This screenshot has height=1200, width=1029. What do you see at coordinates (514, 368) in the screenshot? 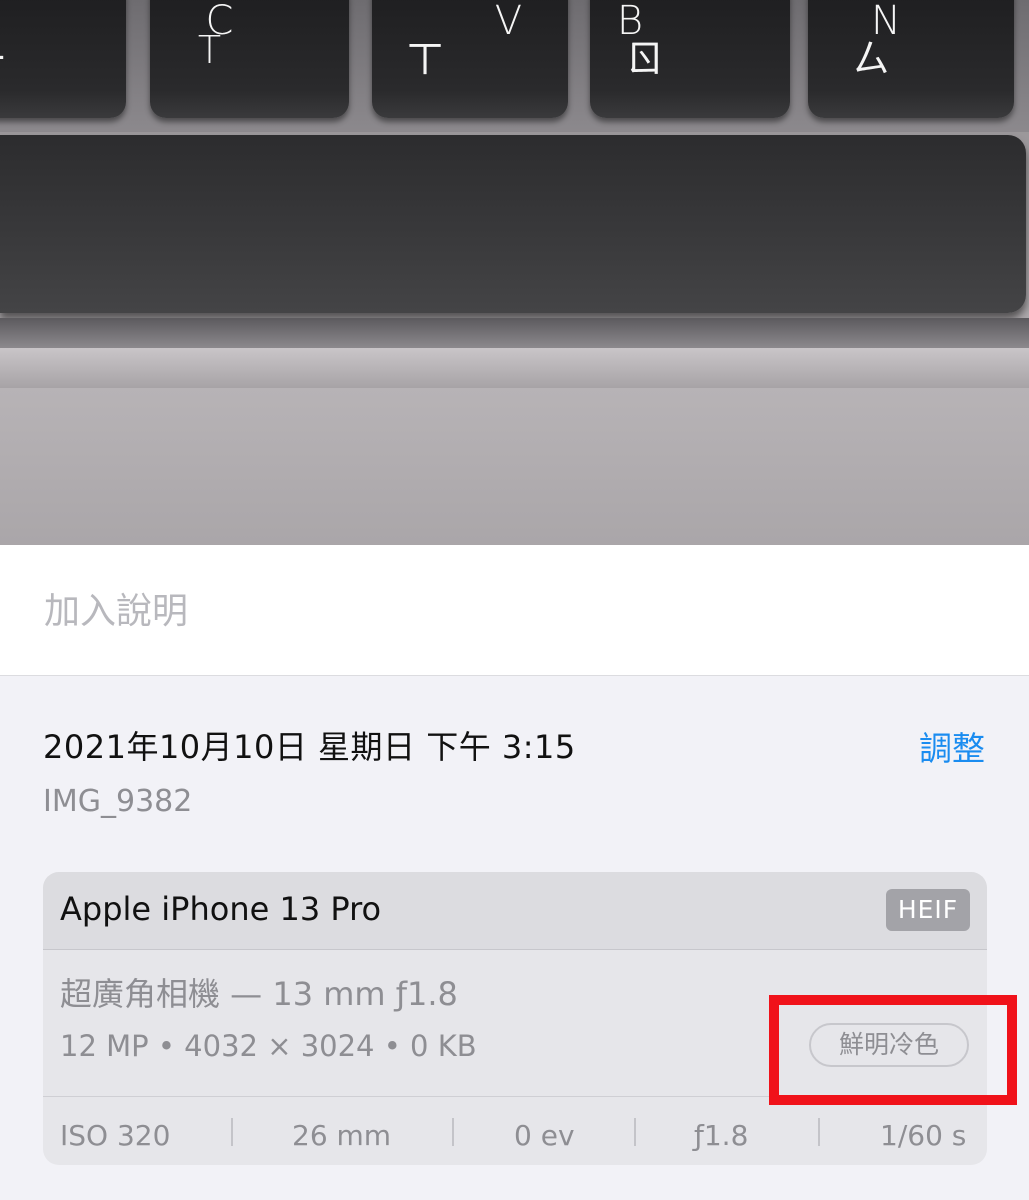
I see `keyboard-edge` at bounding box center [514, 368].